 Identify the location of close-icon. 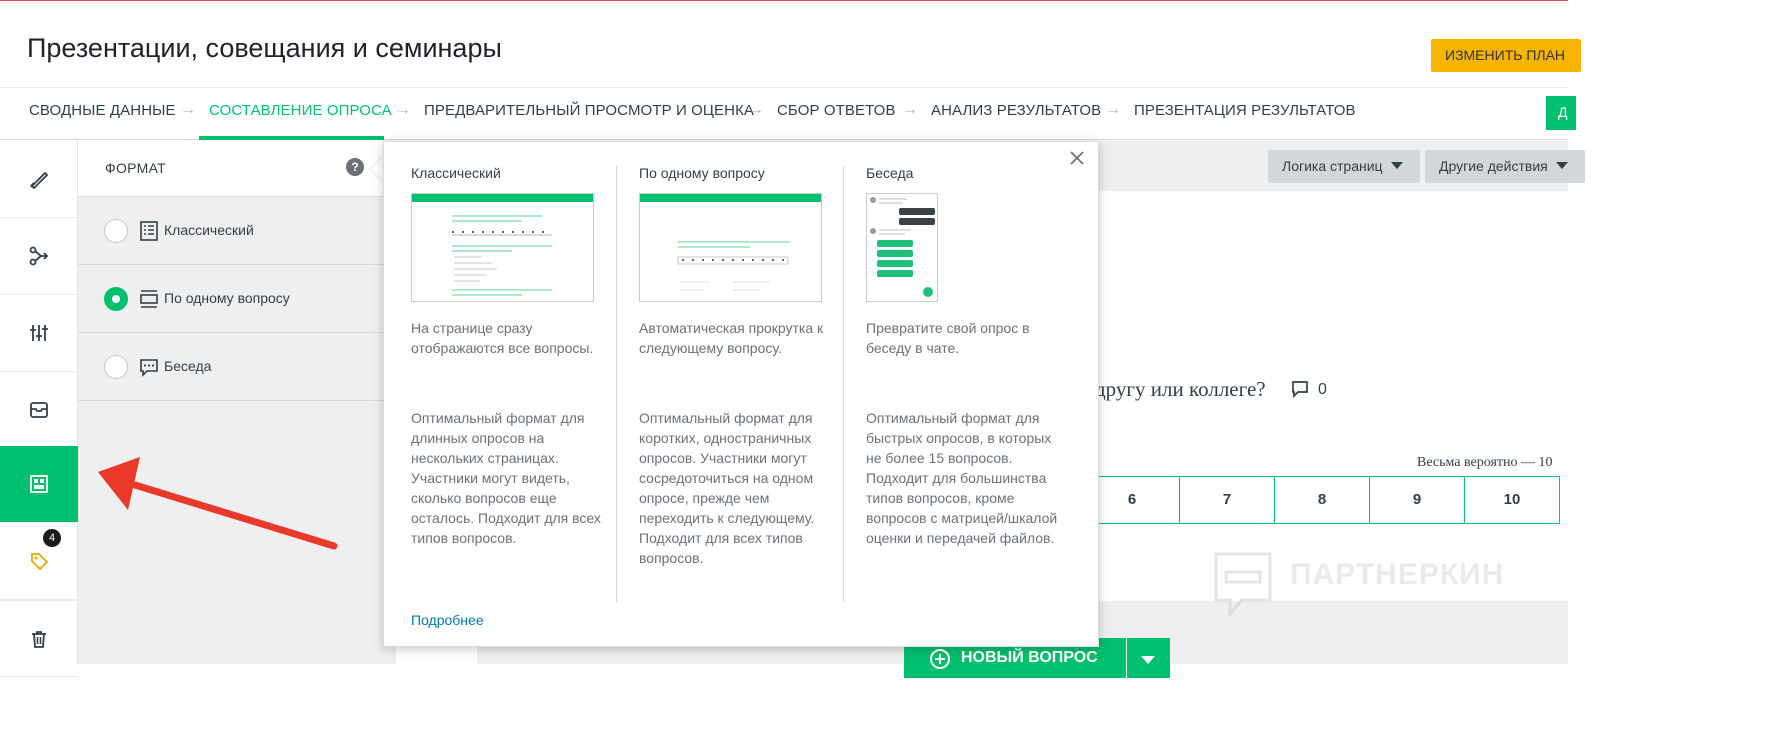
(1077, 158).